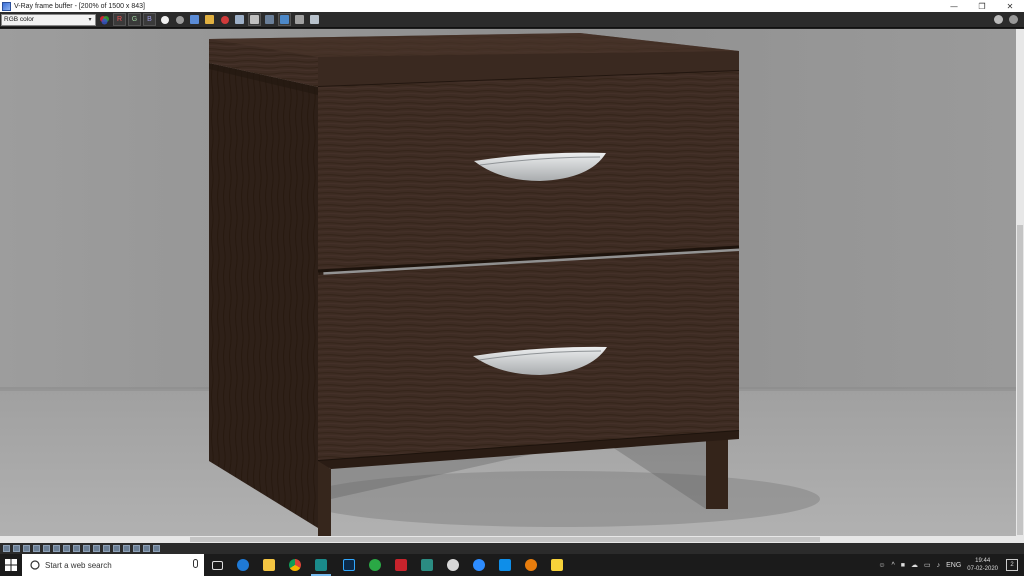 The height and width of the screenshot is (576, 1024). Describe the element at coordinates (998, 19) in the screenshot. I see `render-icon` at that location.